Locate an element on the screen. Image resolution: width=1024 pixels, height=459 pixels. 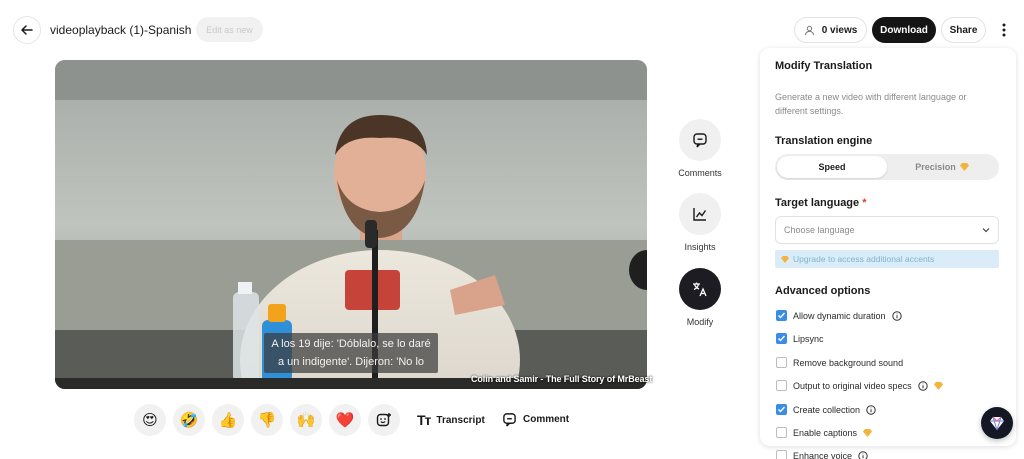
language-select: Choose language is located at coordinates (887, 230).